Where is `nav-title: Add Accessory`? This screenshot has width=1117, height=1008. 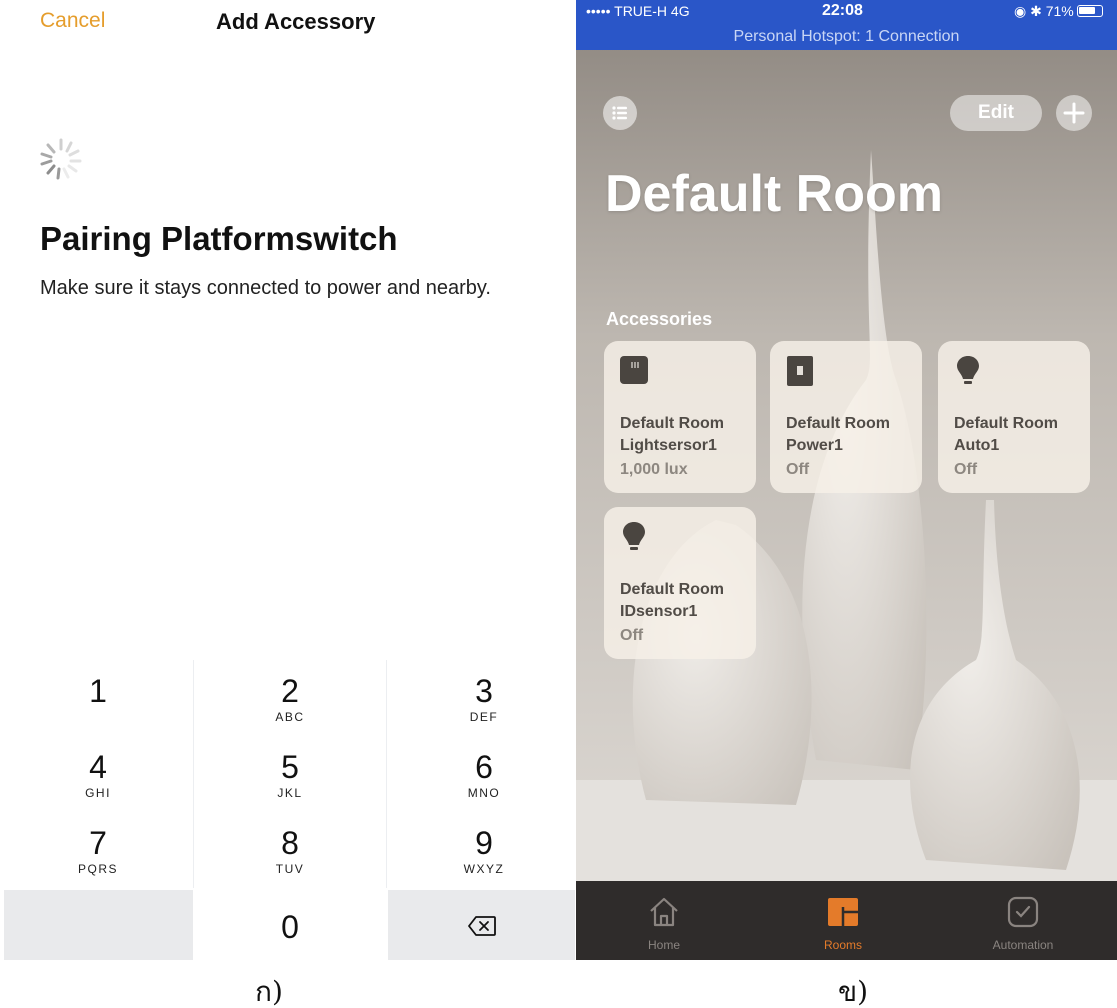
nav-title: Add Accessory is located at coordinates (296, 21).